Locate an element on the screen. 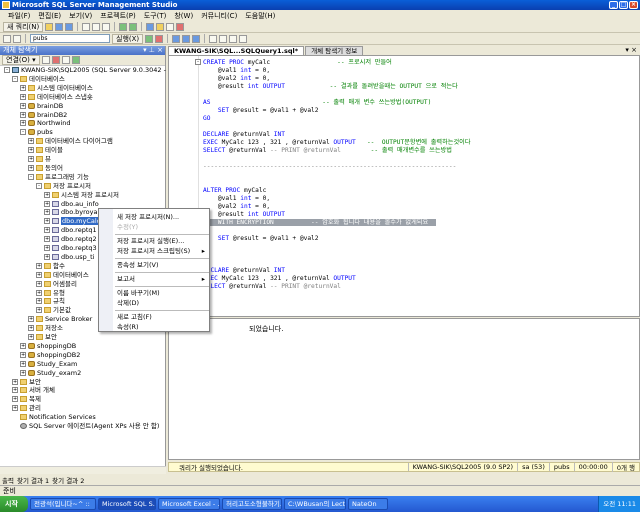 This screenshot has width=640, height=512. taskbar-button: NateOn is located at coordinates (368, 504).